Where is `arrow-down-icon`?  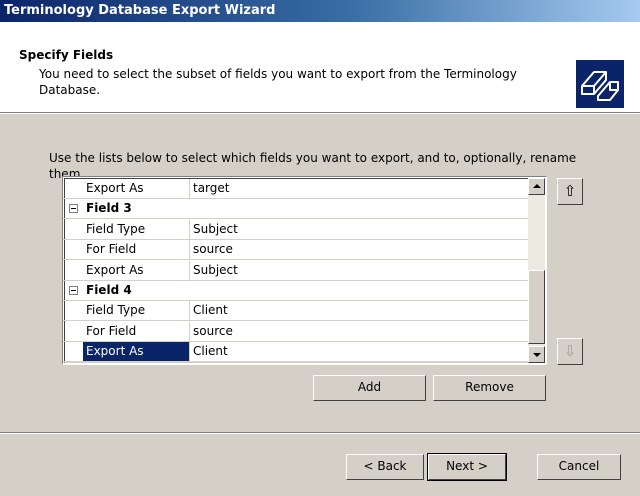 arrow-down-icon is located at coordinates (537, 355).